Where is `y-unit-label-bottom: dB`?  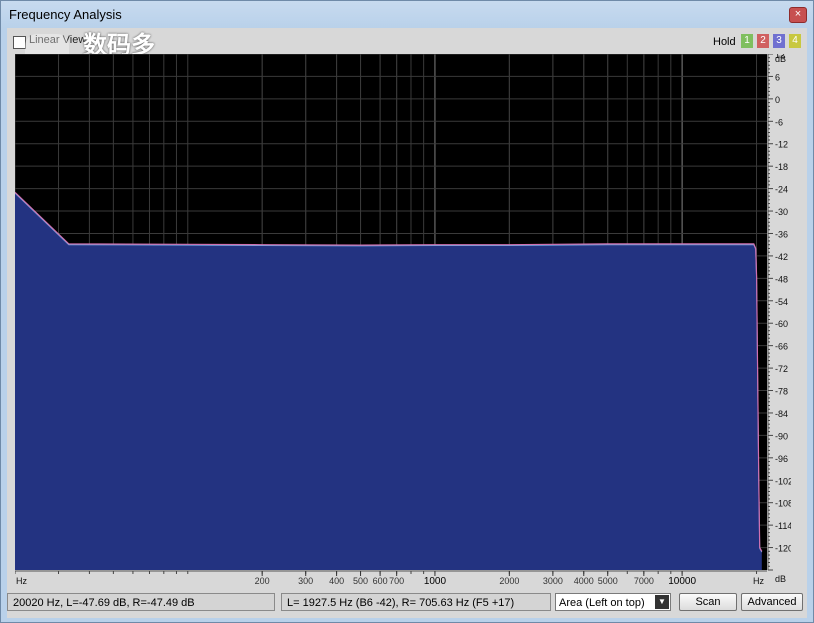 y-unit-label-bottom: dB is located at coordinates (780, 579).